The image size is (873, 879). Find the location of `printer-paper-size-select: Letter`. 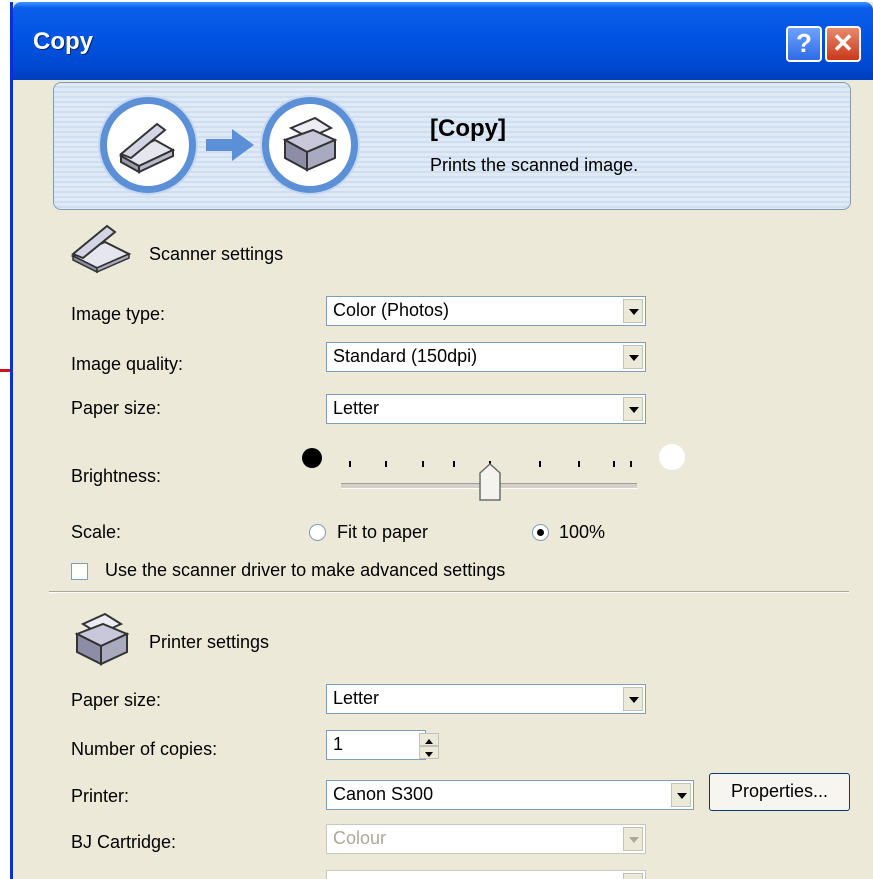

printer-paper-size-select: Letter is located at coordinates (486, 699).